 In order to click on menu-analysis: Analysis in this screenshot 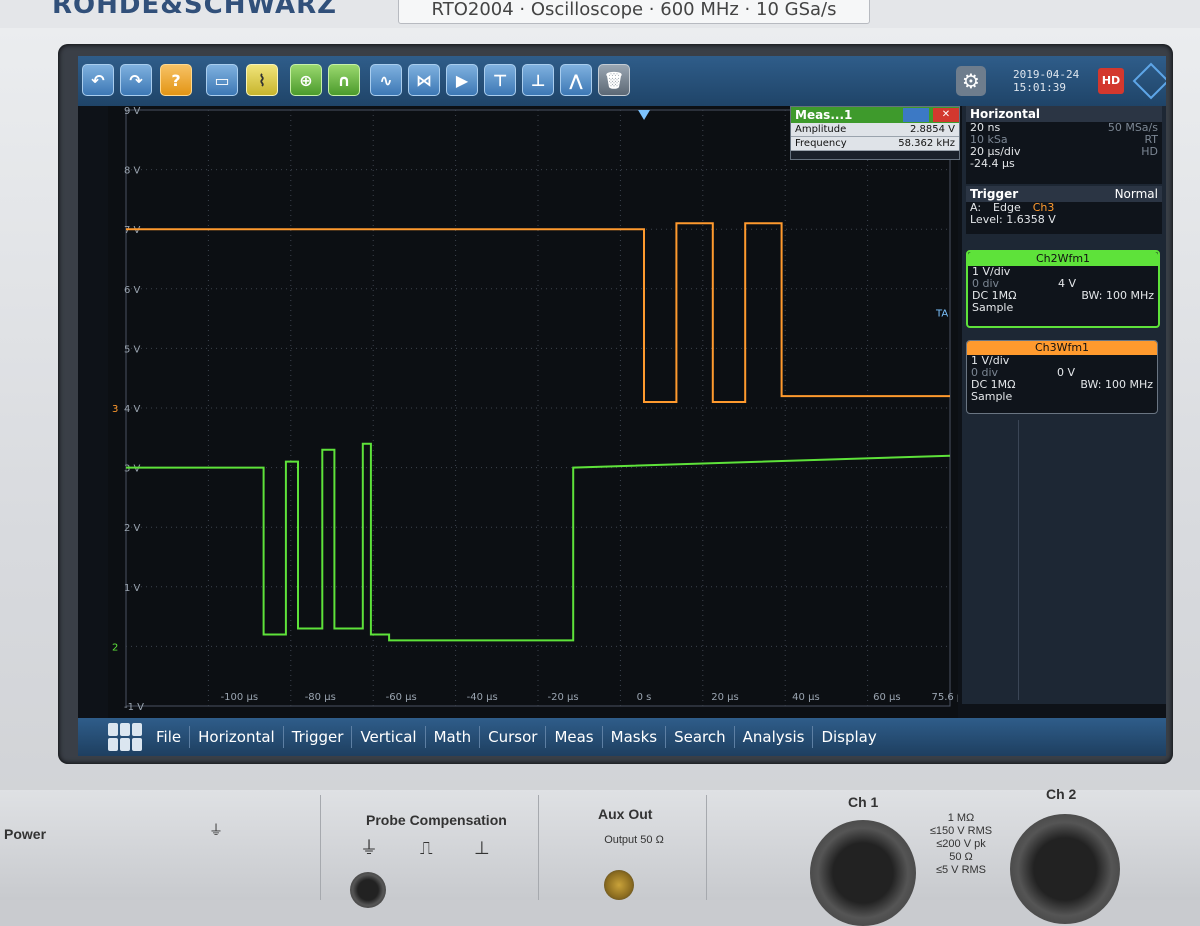, I will do `click(774, 737)`.